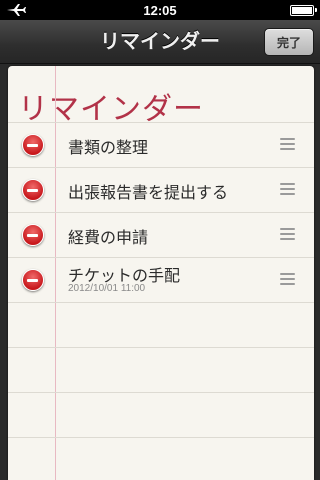 The height and width of the screenshot is (480, 320). I want to click on reminder-row: 出張報告書を提出する, so click(161, 189).